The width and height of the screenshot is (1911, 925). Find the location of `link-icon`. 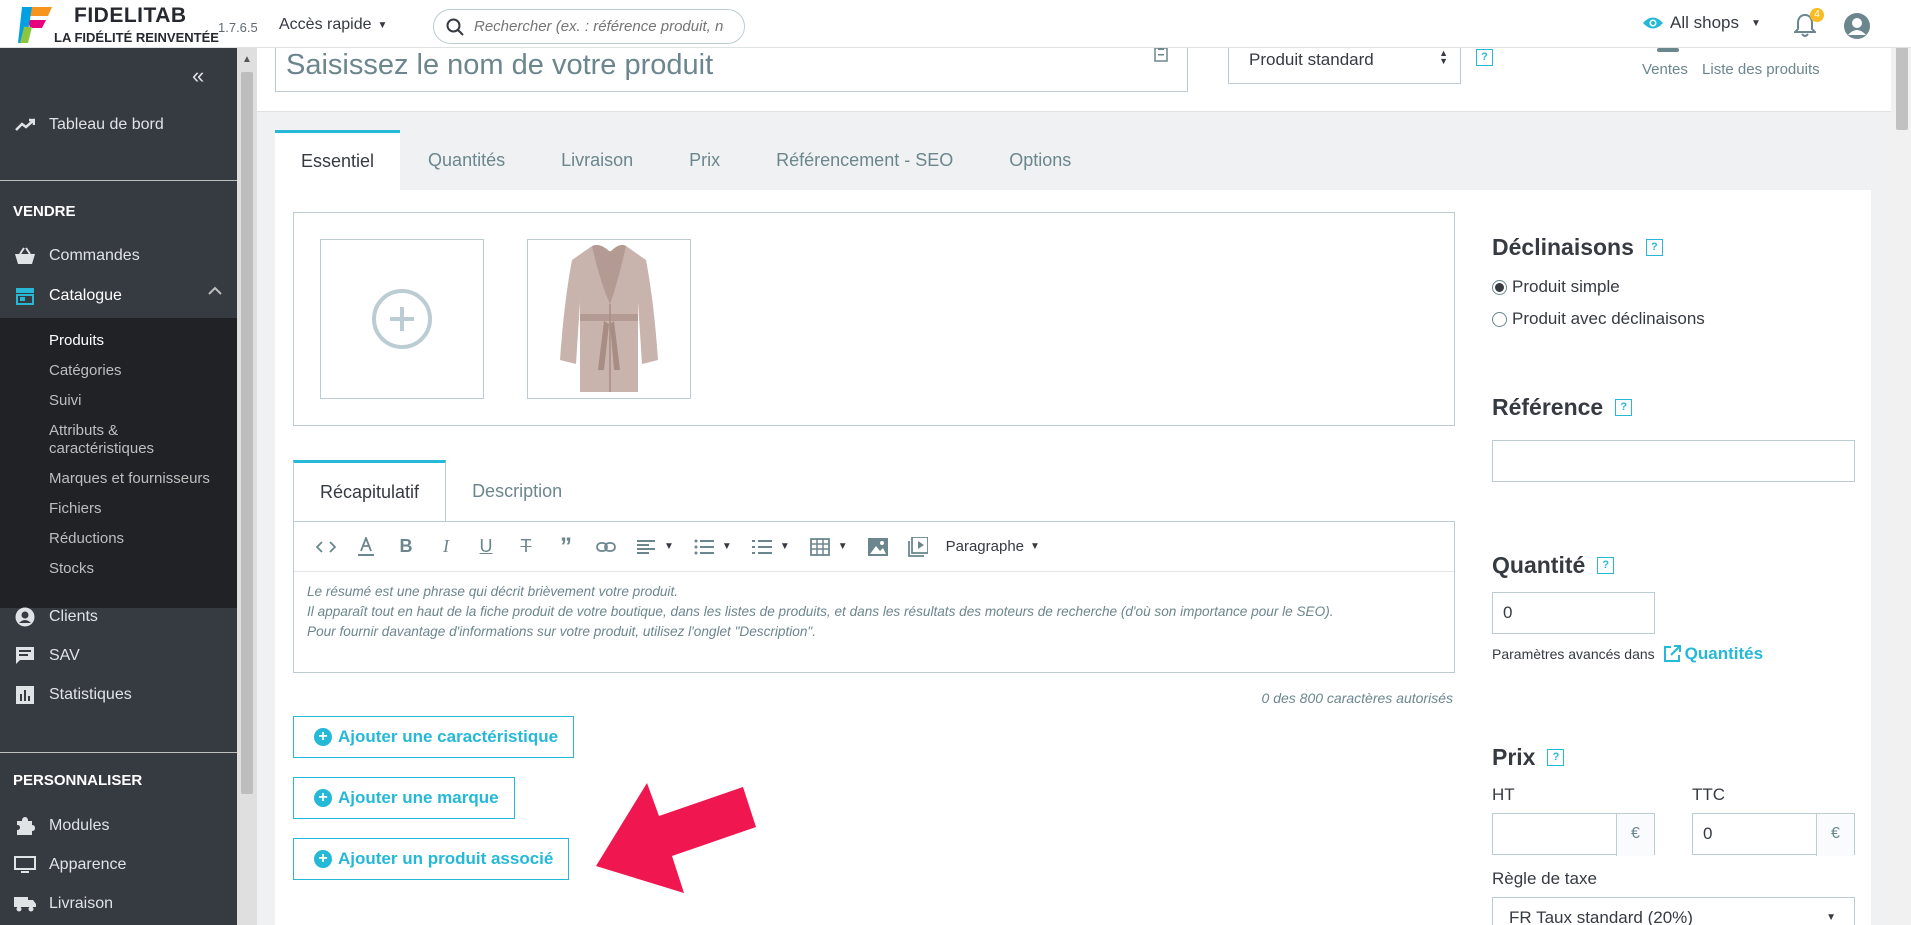

link-icon is located at coordinates (606, 547).